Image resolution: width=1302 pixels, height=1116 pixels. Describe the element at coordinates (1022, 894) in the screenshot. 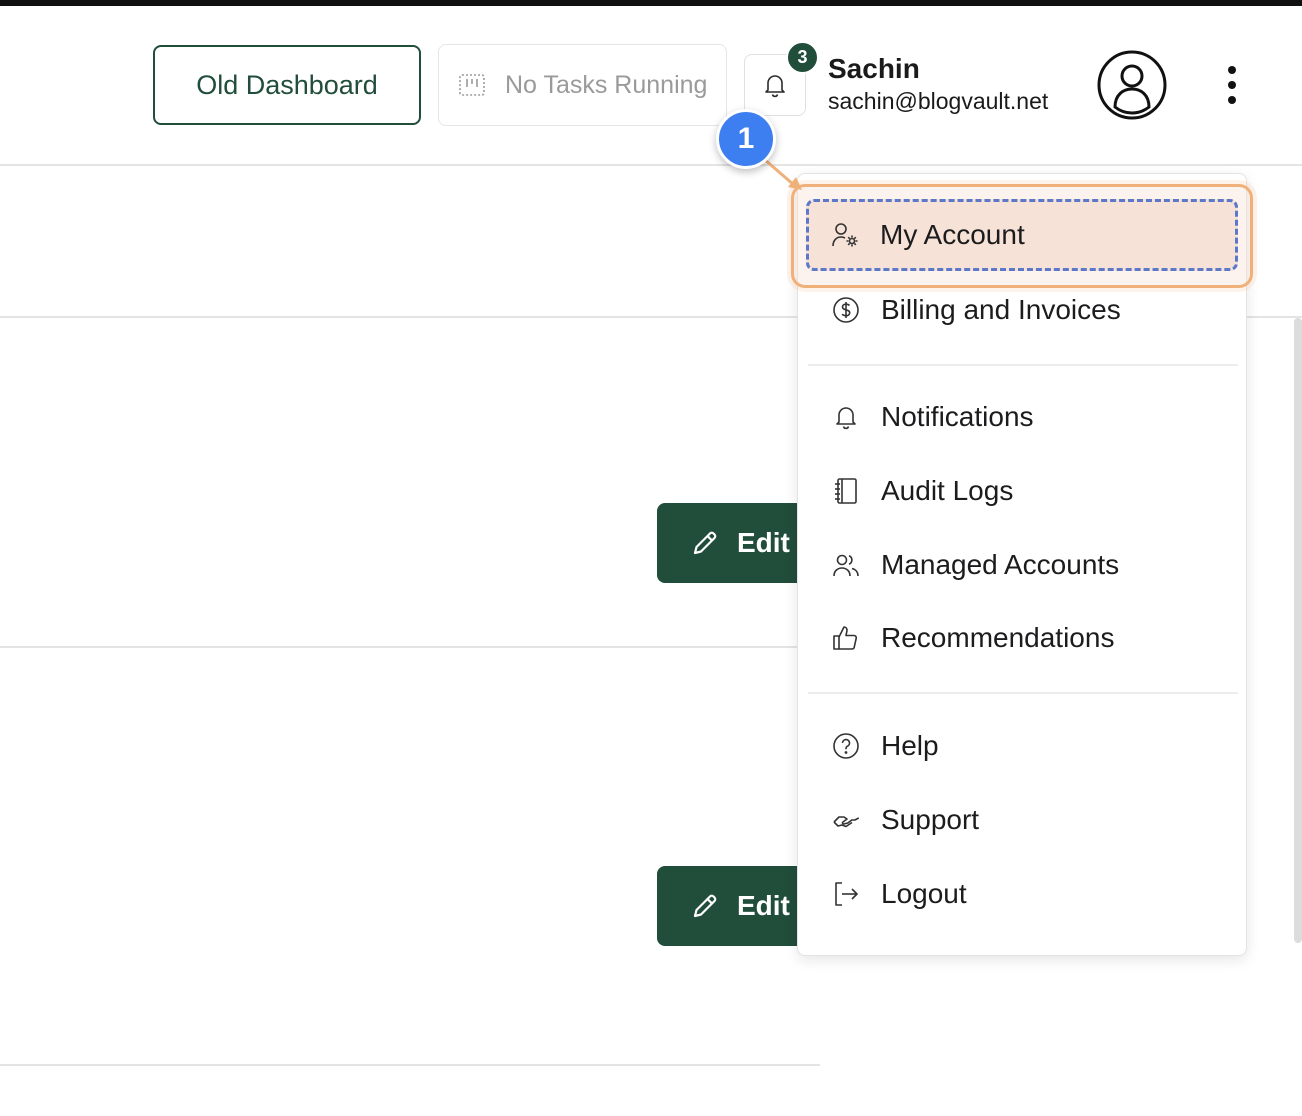

I see `menu-item-logout: Logout` at that location.